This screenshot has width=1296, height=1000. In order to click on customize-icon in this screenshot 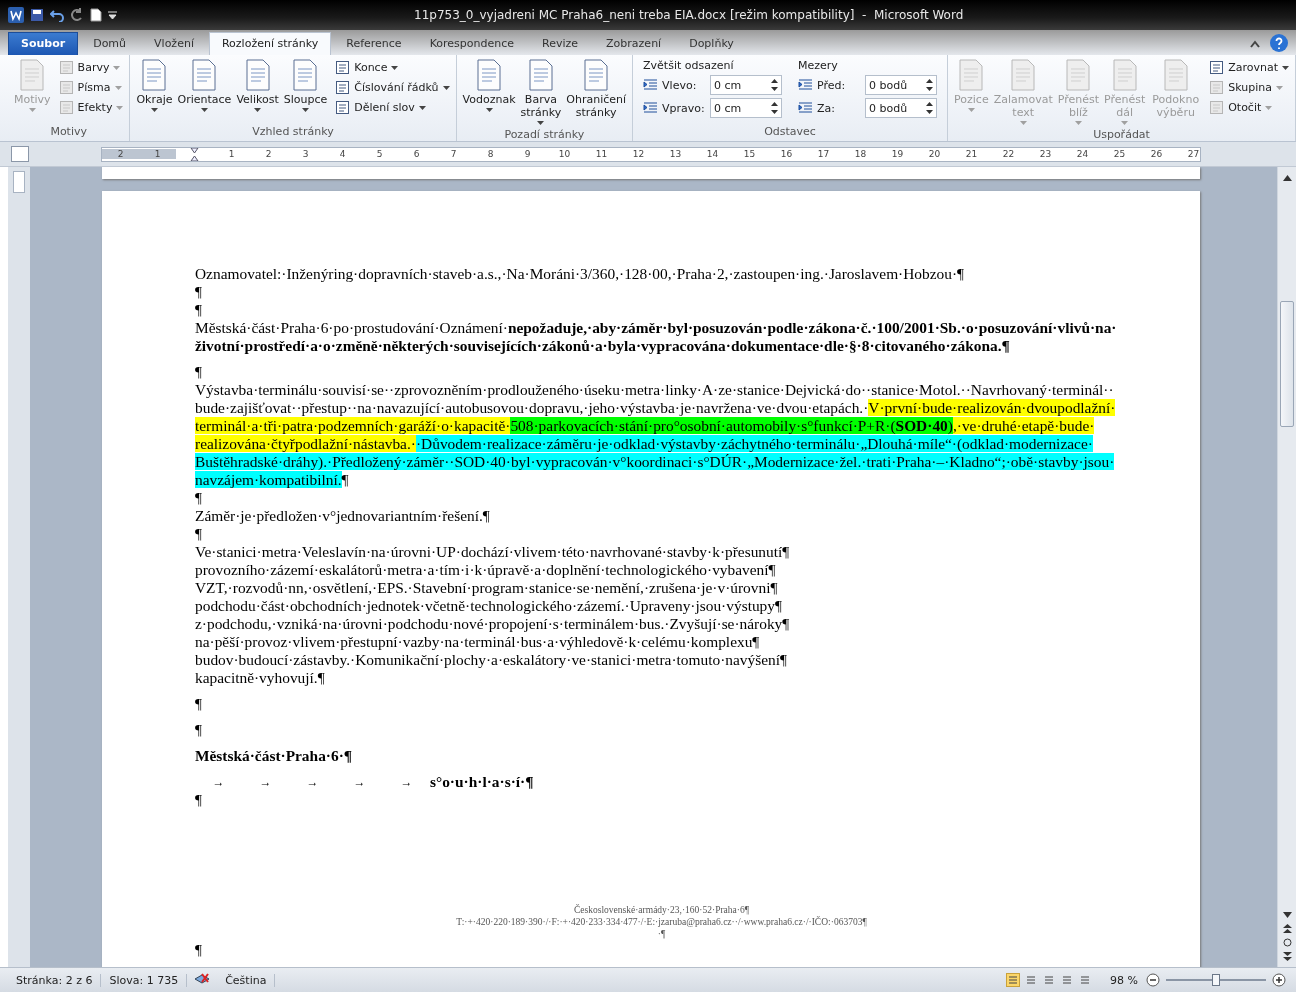, I will do `click(112, 15)`.